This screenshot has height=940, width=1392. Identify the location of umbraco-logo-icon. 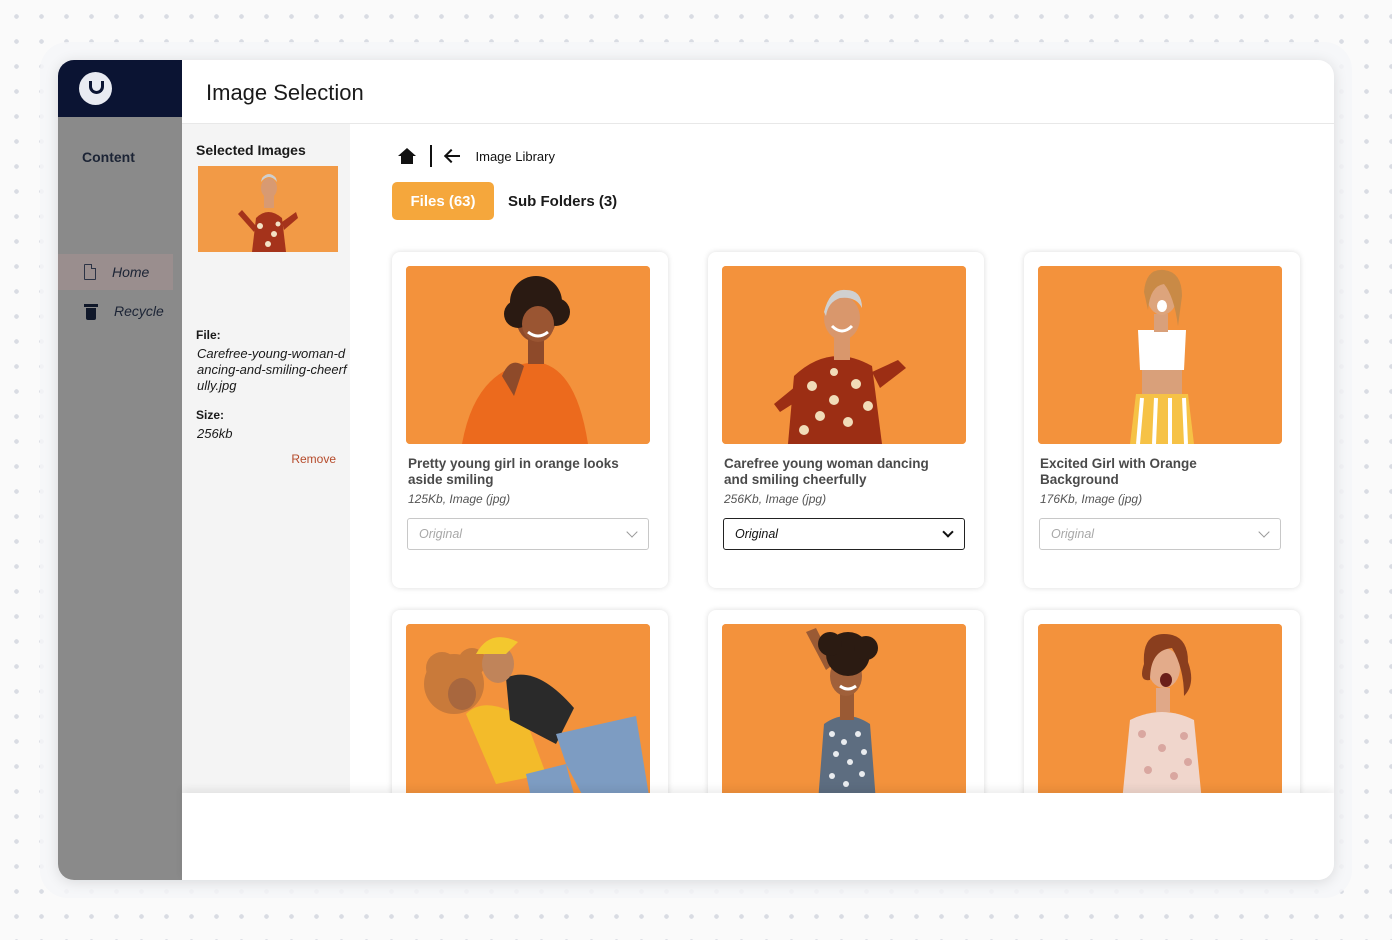
(95, 88).